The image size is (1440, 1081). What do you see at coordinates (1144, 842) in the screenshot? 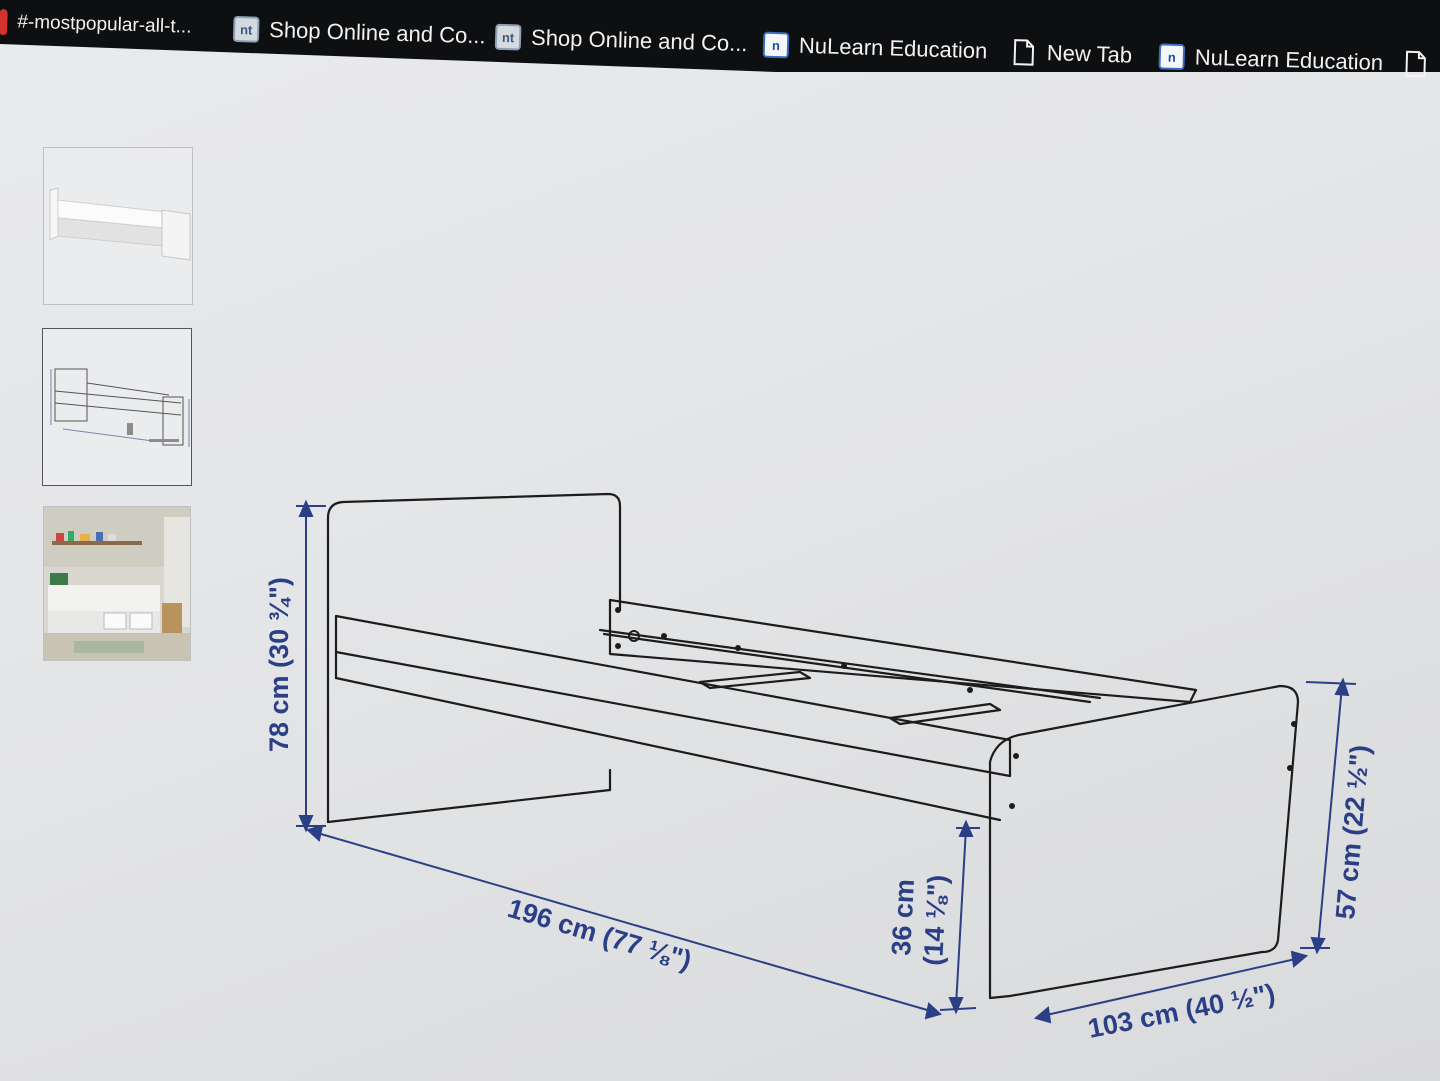
I see `footboard-outline` at bounding box center [1144, 842].